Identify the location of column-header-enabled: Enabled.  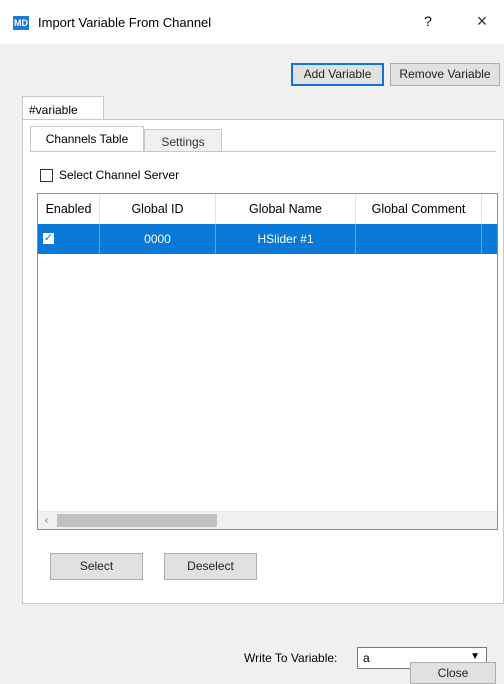
(69, 209).